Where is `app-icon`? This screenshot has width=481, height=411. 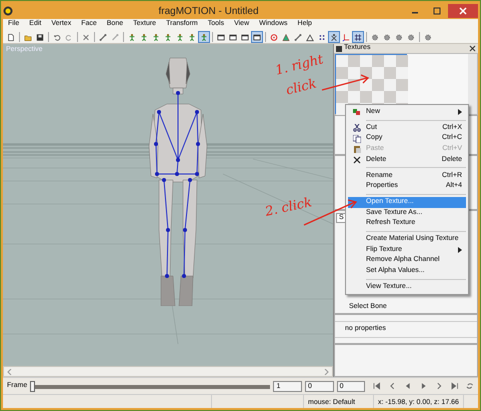 app-icon is located at coordinates (8, 11).